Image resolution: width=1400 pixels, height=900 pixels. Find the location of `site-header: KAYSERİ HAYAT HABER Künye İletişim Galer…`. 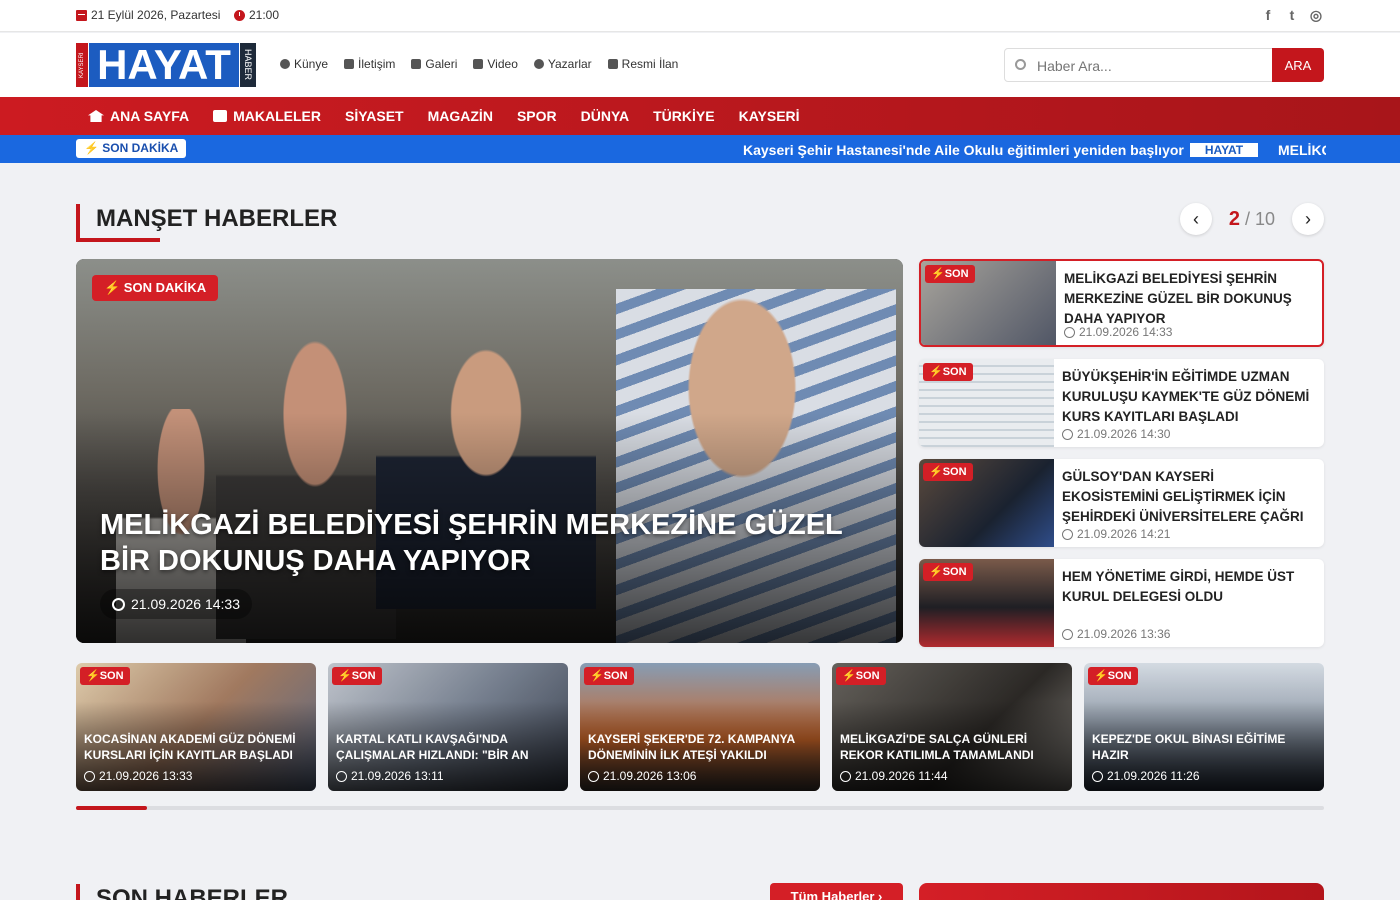

site-header: KAYSERİ HAYAT HABER Künye İletişim Galer… is located at coordinates (700, 65).